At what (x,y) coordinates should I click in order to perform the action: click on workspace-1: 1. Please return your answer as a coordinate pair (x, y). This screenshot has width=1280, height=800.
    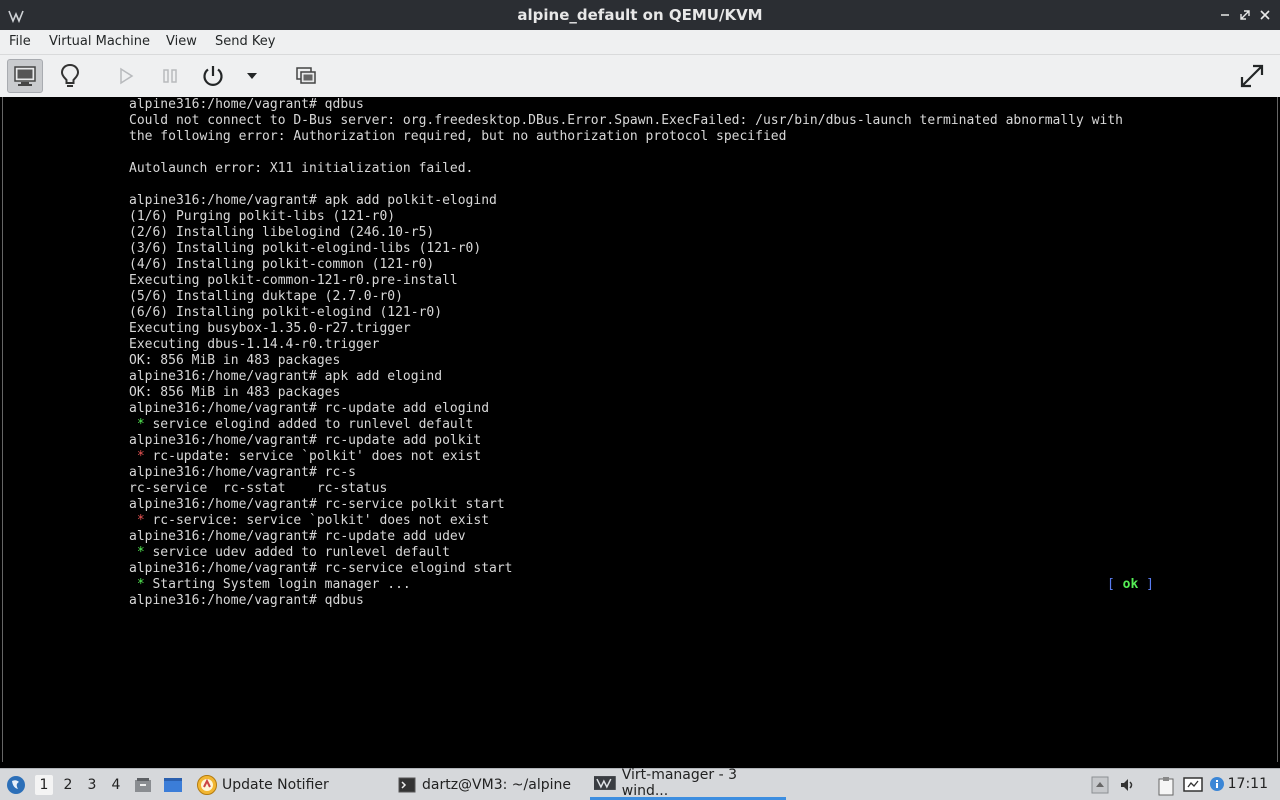
    Looking at the image, I should click on (44, 785).